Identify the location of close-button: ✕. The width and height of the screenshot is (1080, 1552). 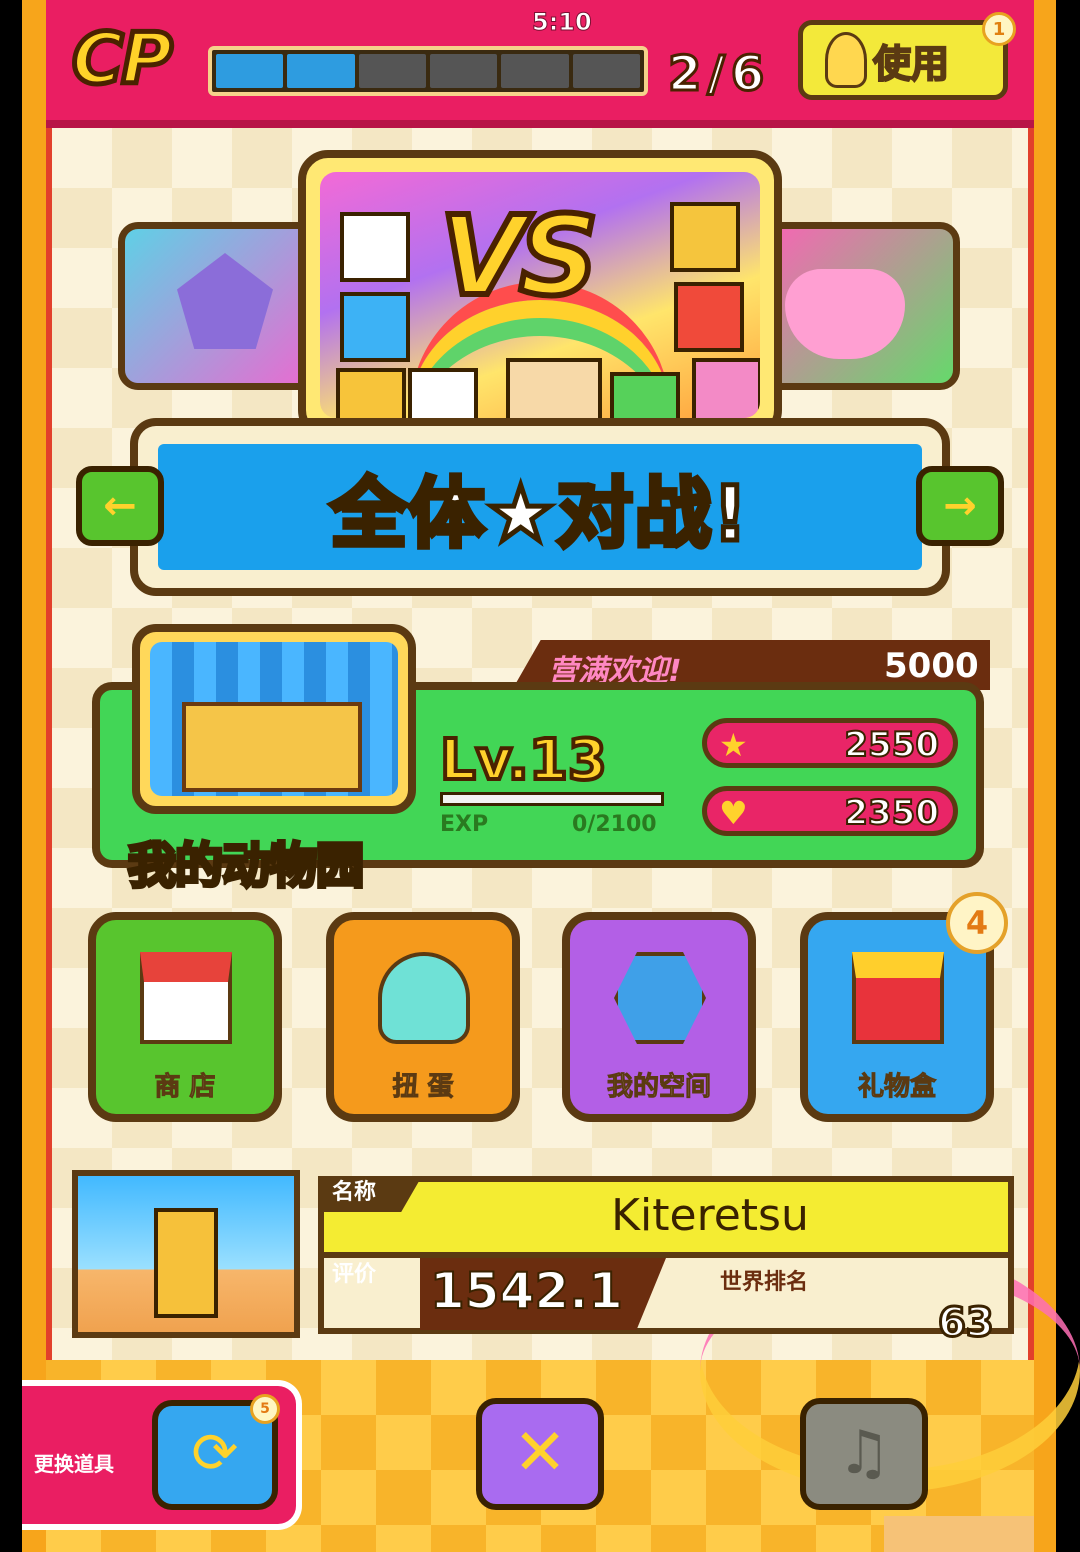
(540, 1454).